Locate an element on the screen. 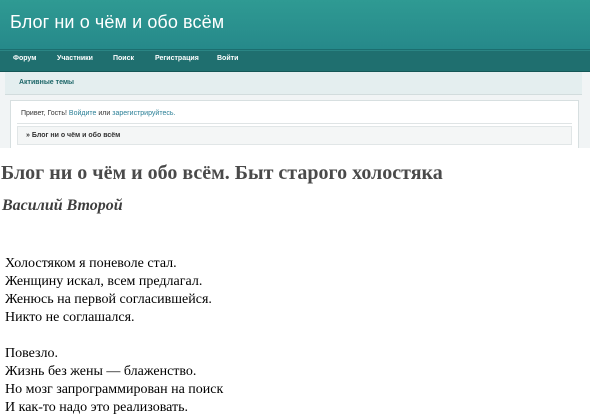 The width and height of the screenshot is (590, 417). divider is located at coordinates (294, 123).